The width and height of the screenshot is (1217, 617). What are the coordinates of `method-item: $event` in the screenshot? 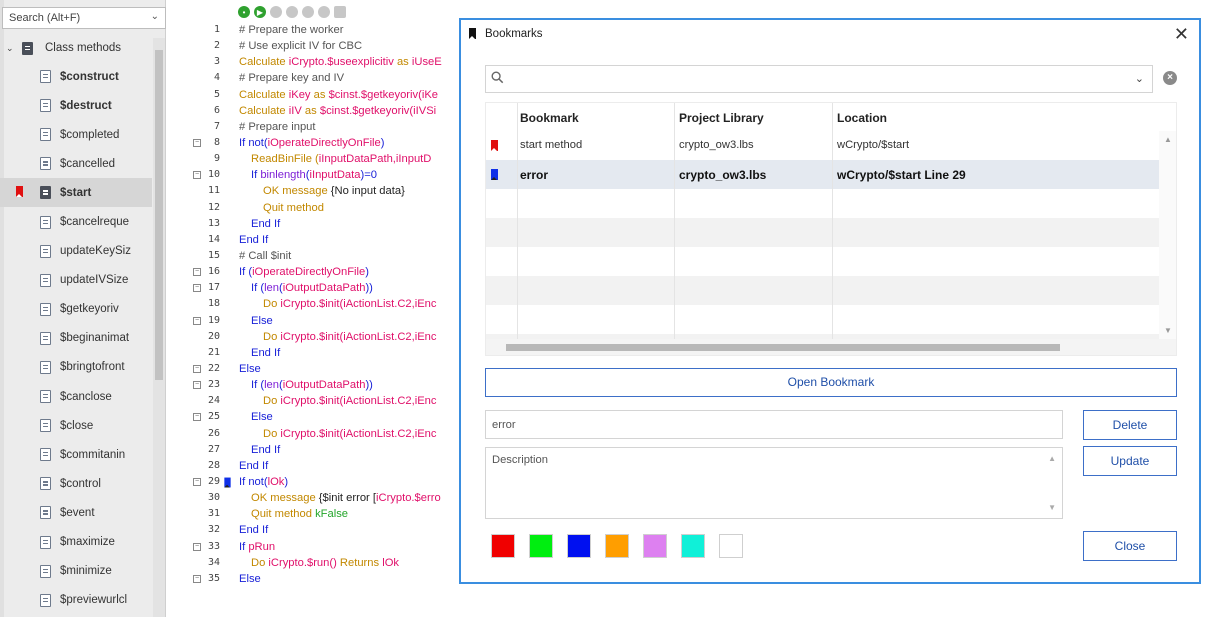 It's located at (76, 512).